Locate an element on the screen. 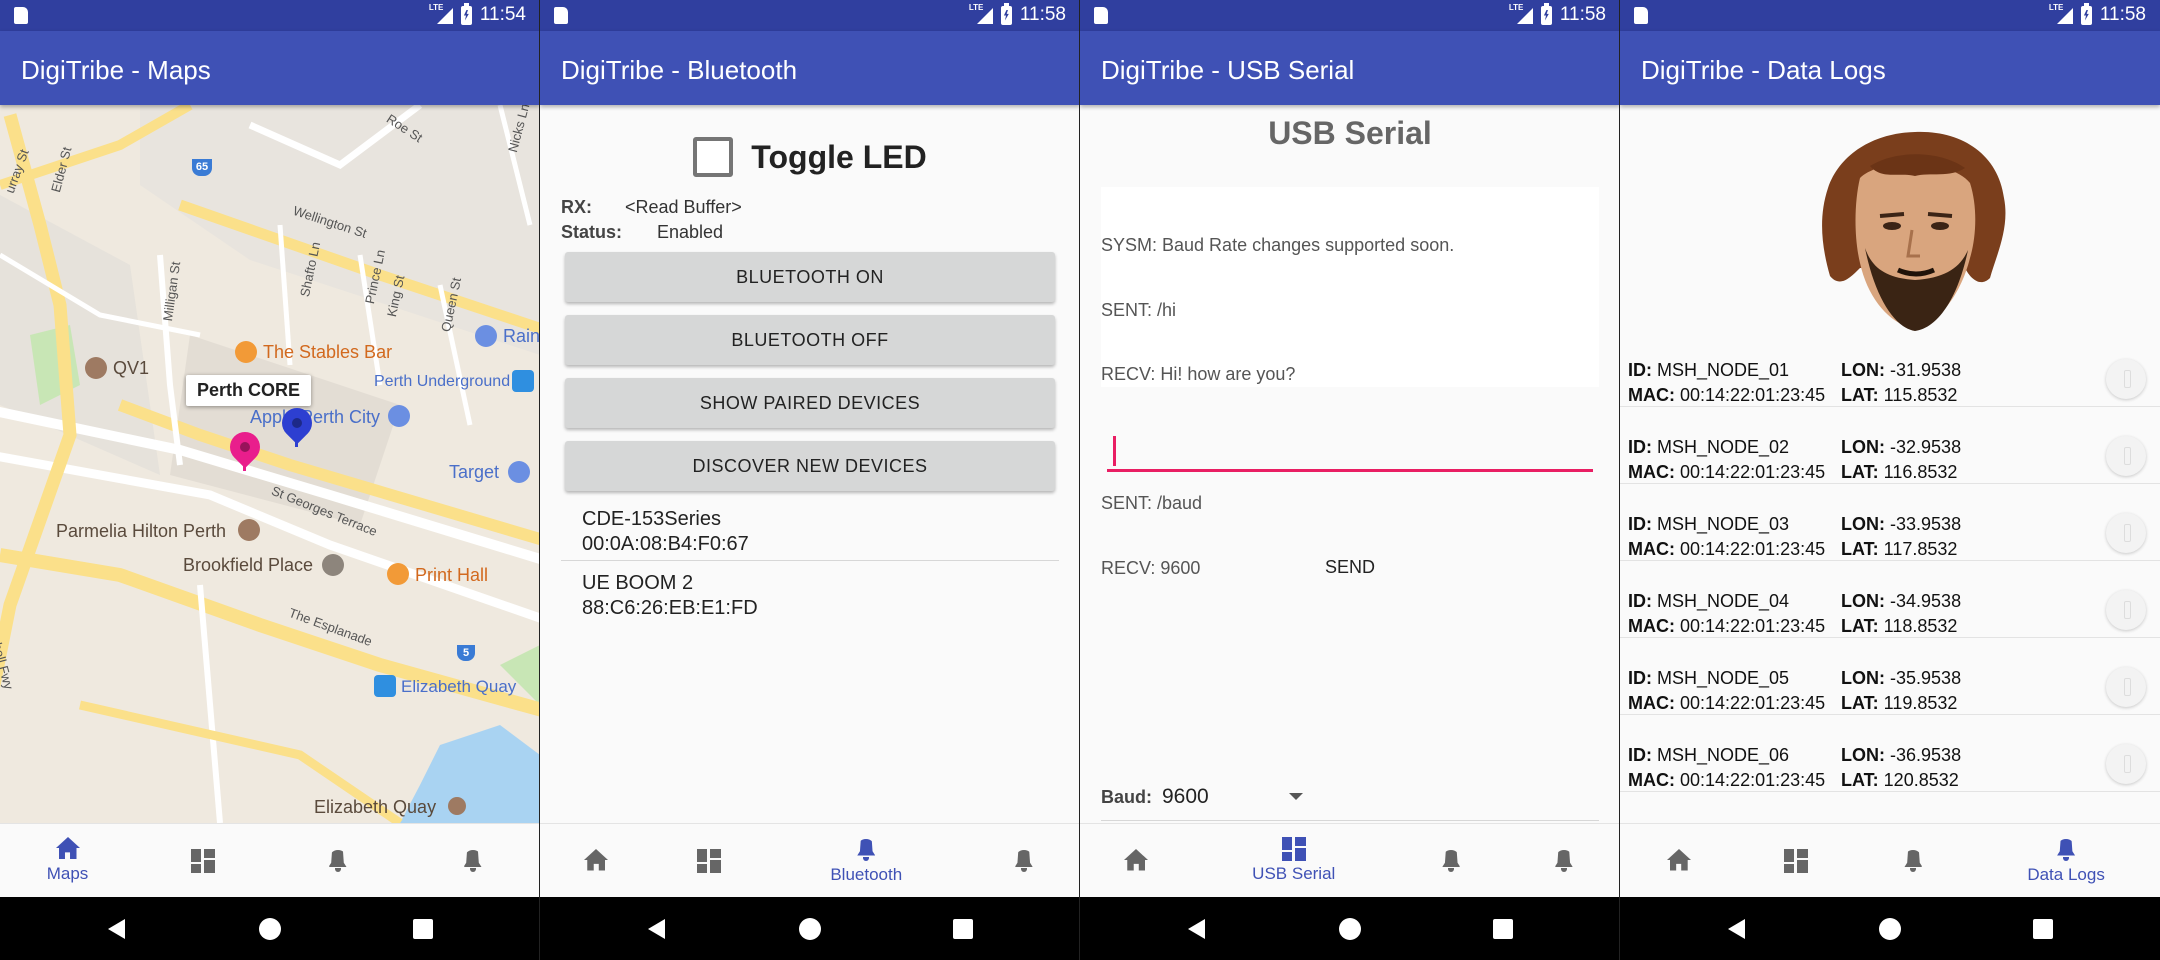 The image size is (2160, 960). map-label-rain: Rain is located at coordinates (521, 336).